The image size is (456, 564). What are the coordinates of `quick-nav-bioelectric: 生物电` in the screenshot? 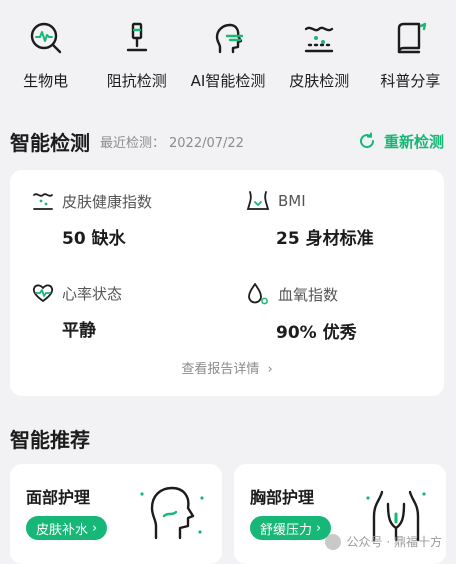 It's located at (45, 58).